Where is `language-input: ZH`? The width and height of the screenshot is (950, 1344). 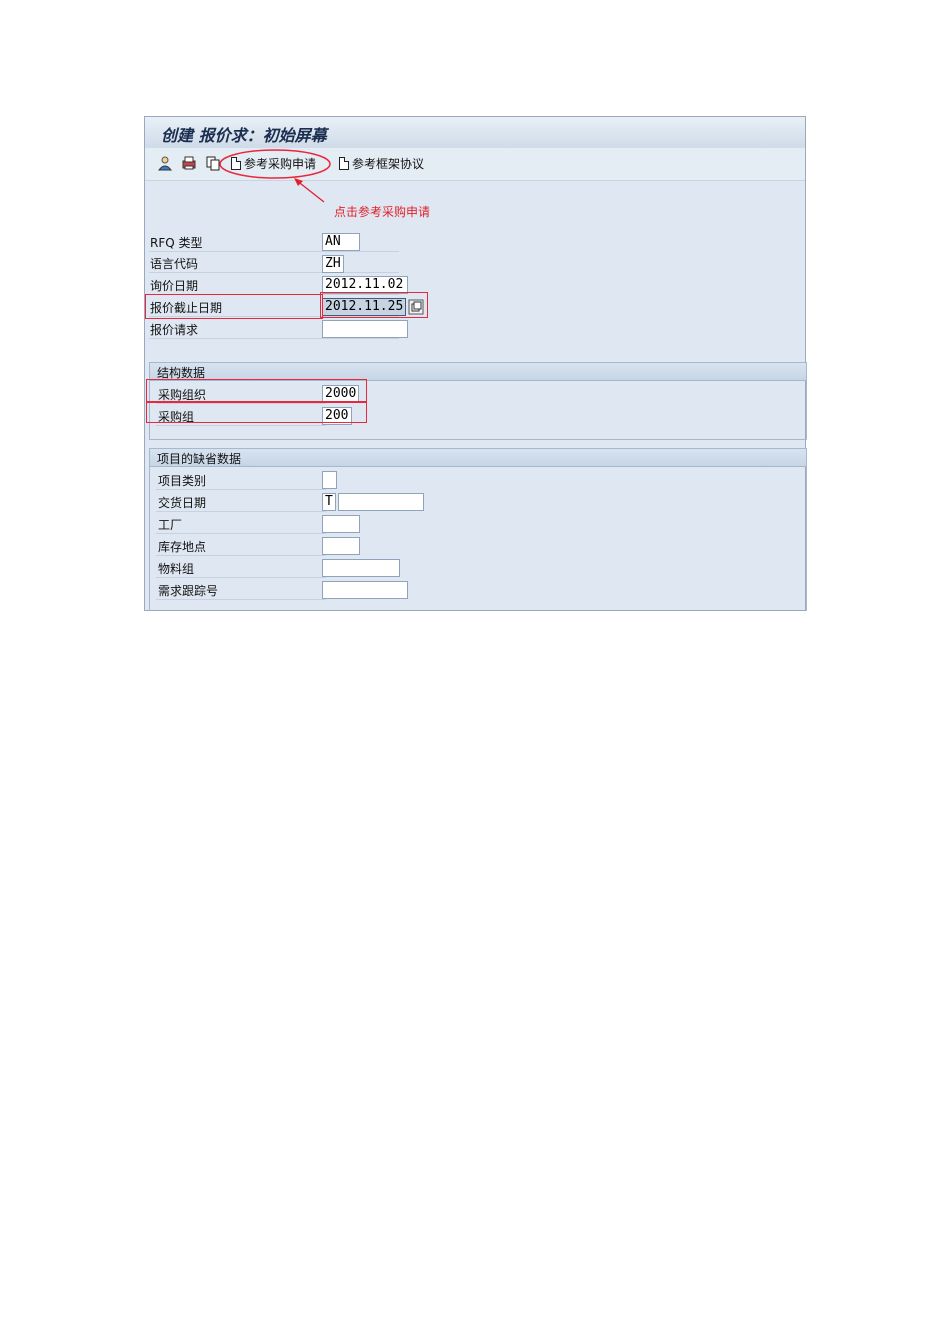 language-input: ZH is located at coordinates (333, 264).